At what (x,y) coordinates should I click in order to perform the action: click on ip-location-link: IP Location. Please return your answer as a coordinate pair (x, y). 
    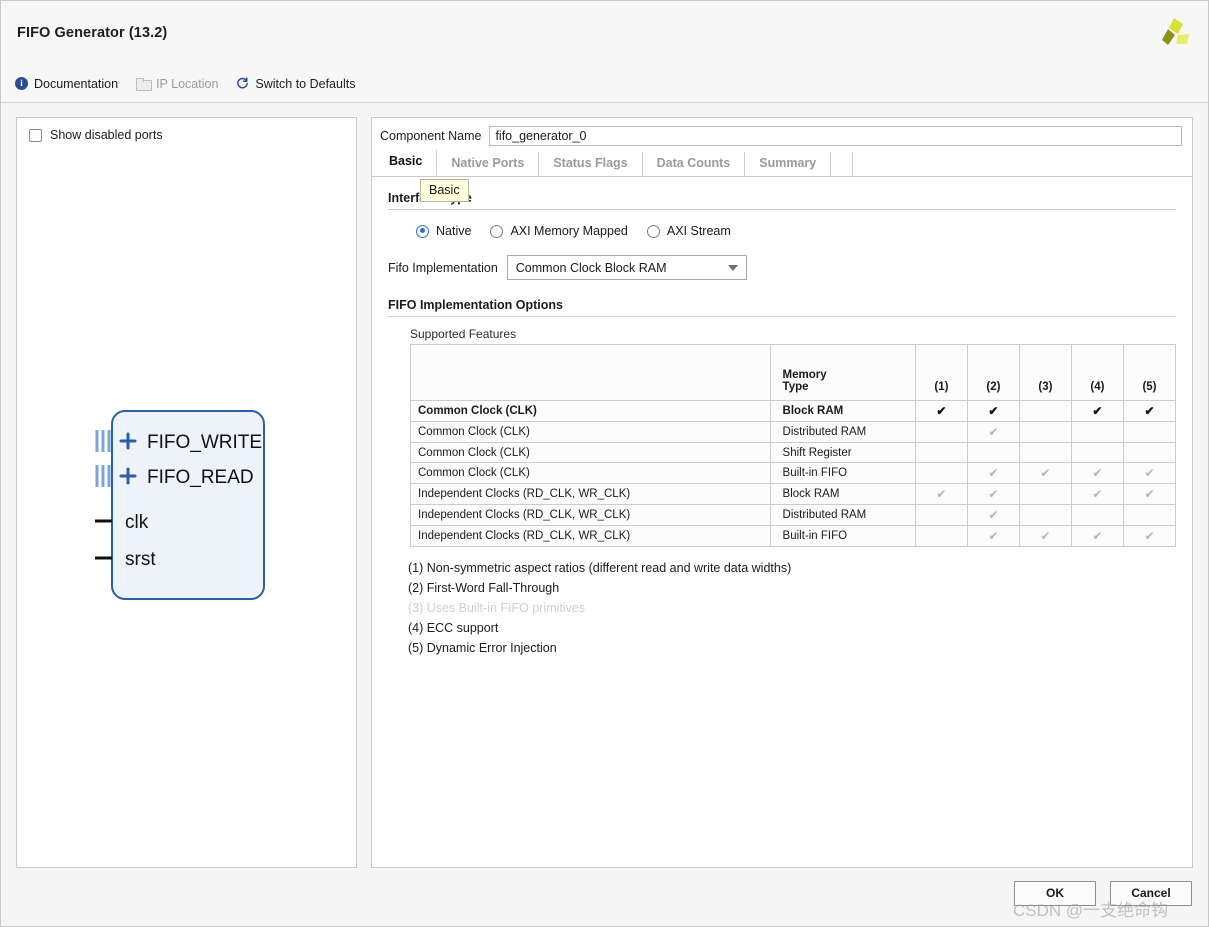
    Looking at the image, I should click on (177, 84).